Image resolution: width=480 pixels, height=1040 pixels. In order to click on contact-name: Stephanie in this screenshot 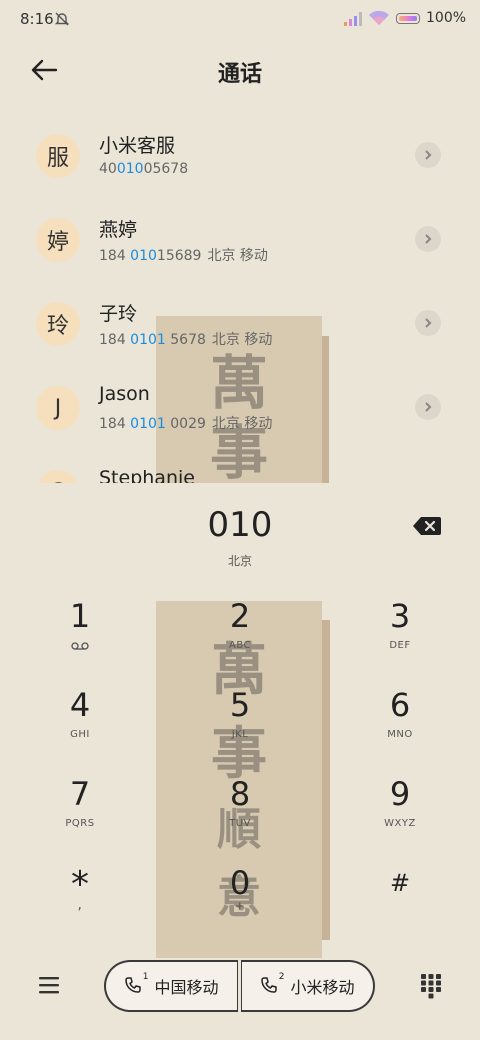, I will do `click(147, 475)`.